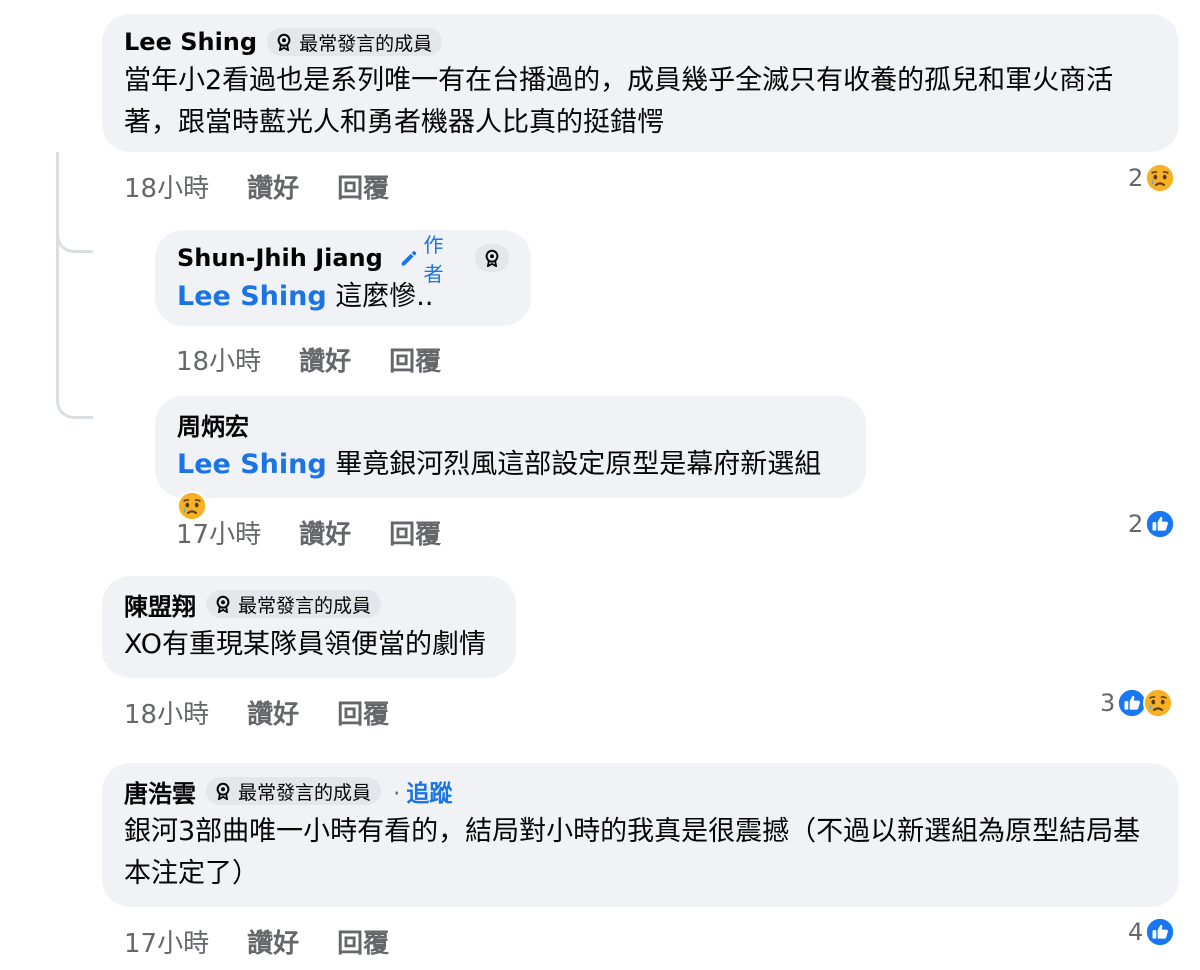 The width and height of the screenshot is (1200, 970). What do you see at coordinates (160, 791) in the screenshot?
I see `commenter-name: 唐浩雲` at bounding box center [160, 791].